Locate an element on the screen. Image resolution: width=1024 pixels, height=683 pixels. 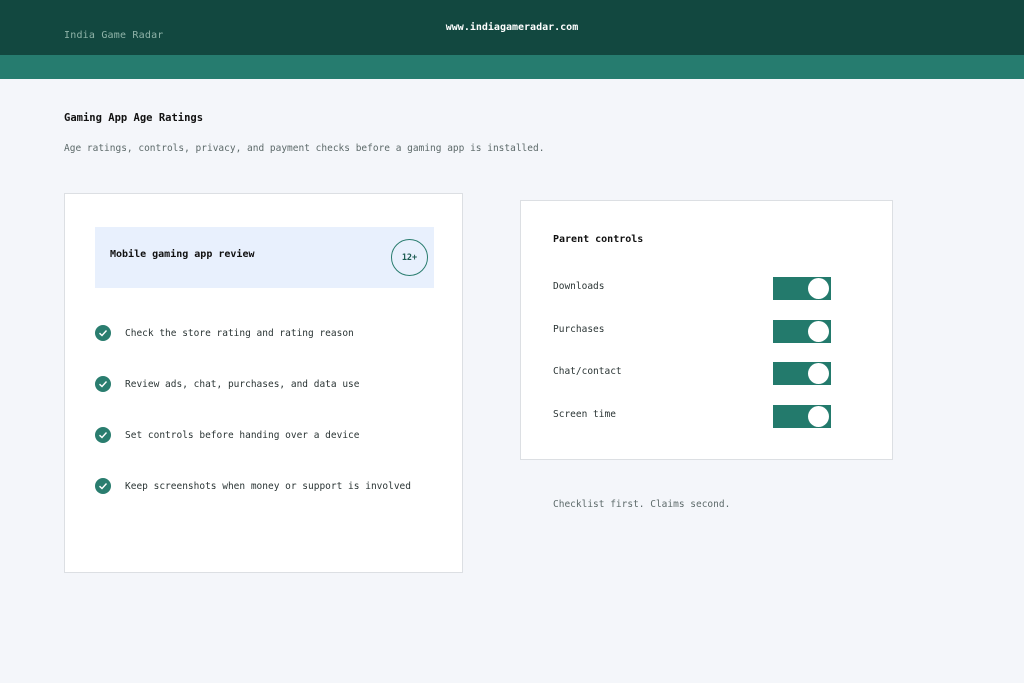
control-row-purchases: Purchases is located at coordinates (698, 332).